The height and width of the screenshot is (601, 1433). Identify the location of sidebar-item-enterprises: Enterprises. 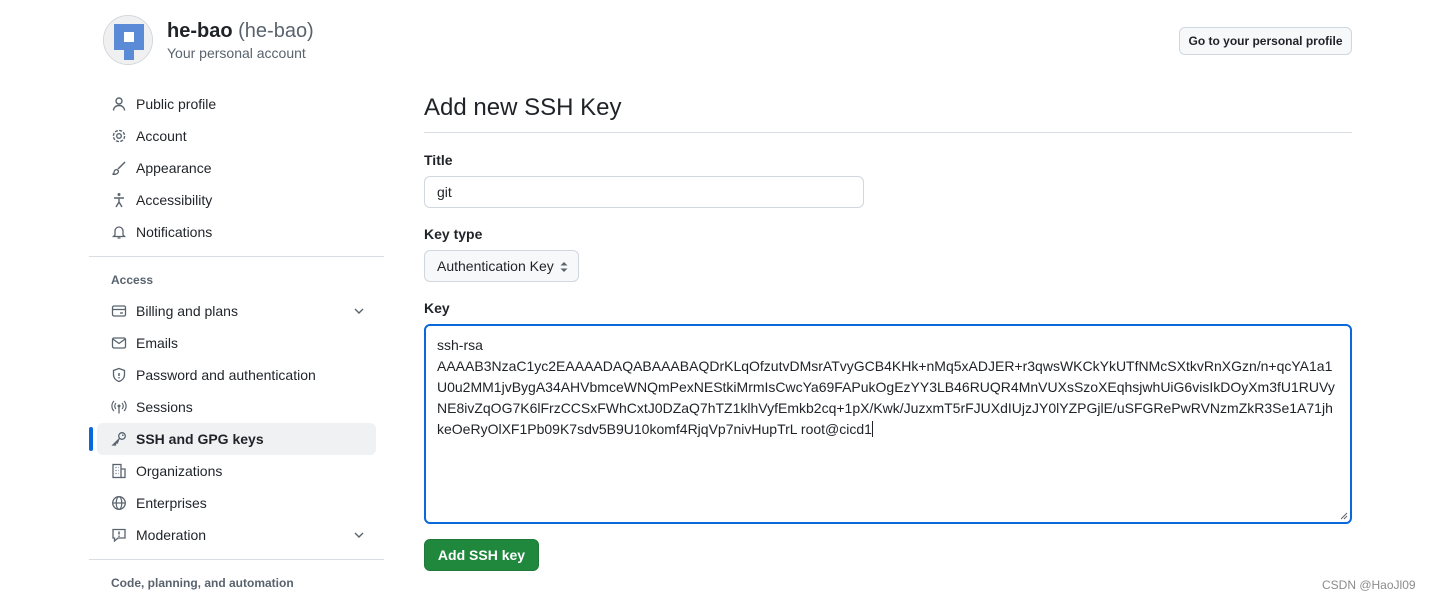
(236, 503).